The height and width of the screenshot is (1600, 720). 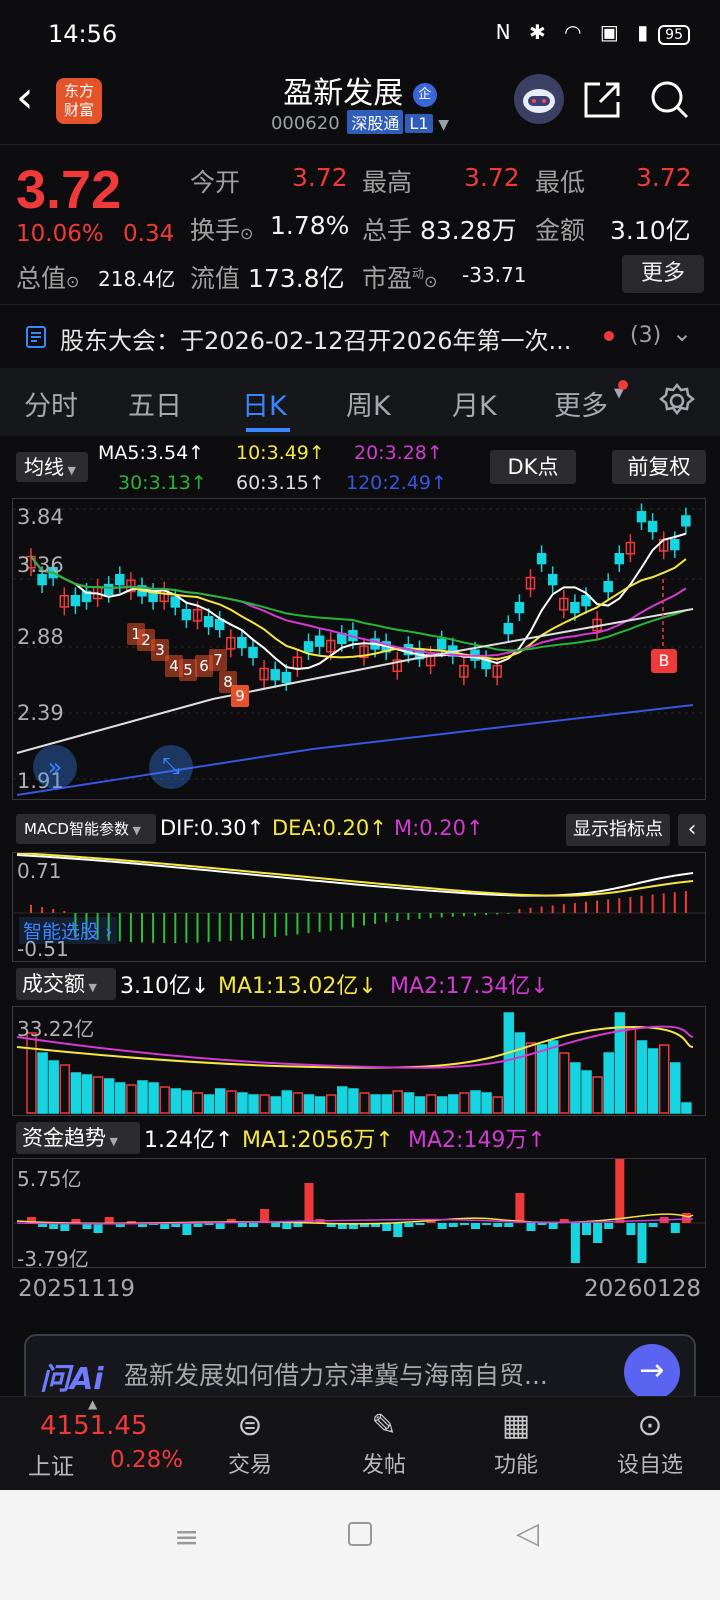 I want to click on fund-ma2: MA2:149万↑, so click(x=477, y=1140).